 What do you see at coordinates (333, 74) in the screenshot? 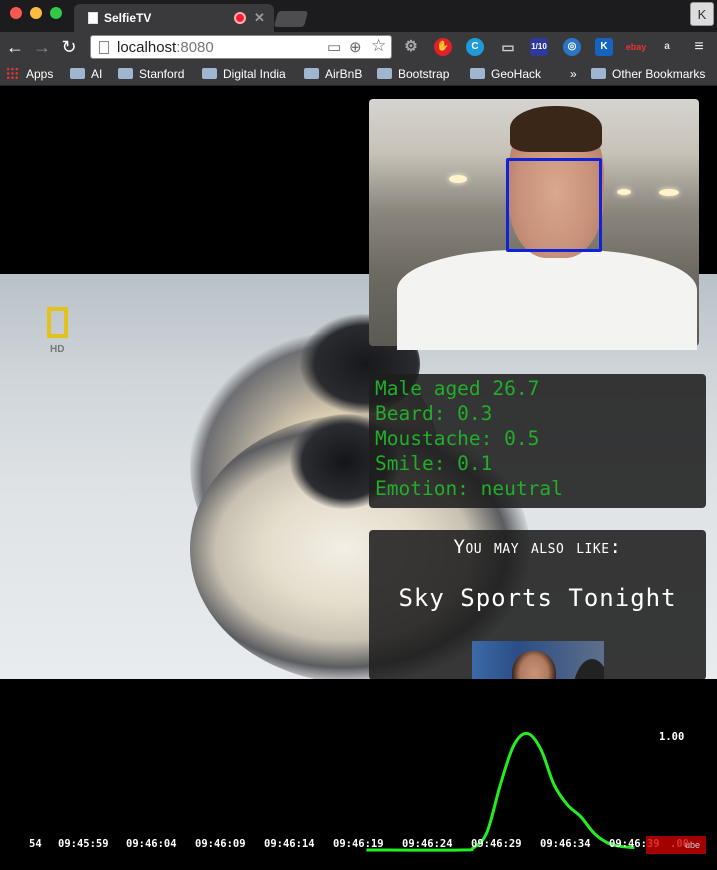
I see `bookmark-airbnb: AirBnB` at bounding box center [333, 74].